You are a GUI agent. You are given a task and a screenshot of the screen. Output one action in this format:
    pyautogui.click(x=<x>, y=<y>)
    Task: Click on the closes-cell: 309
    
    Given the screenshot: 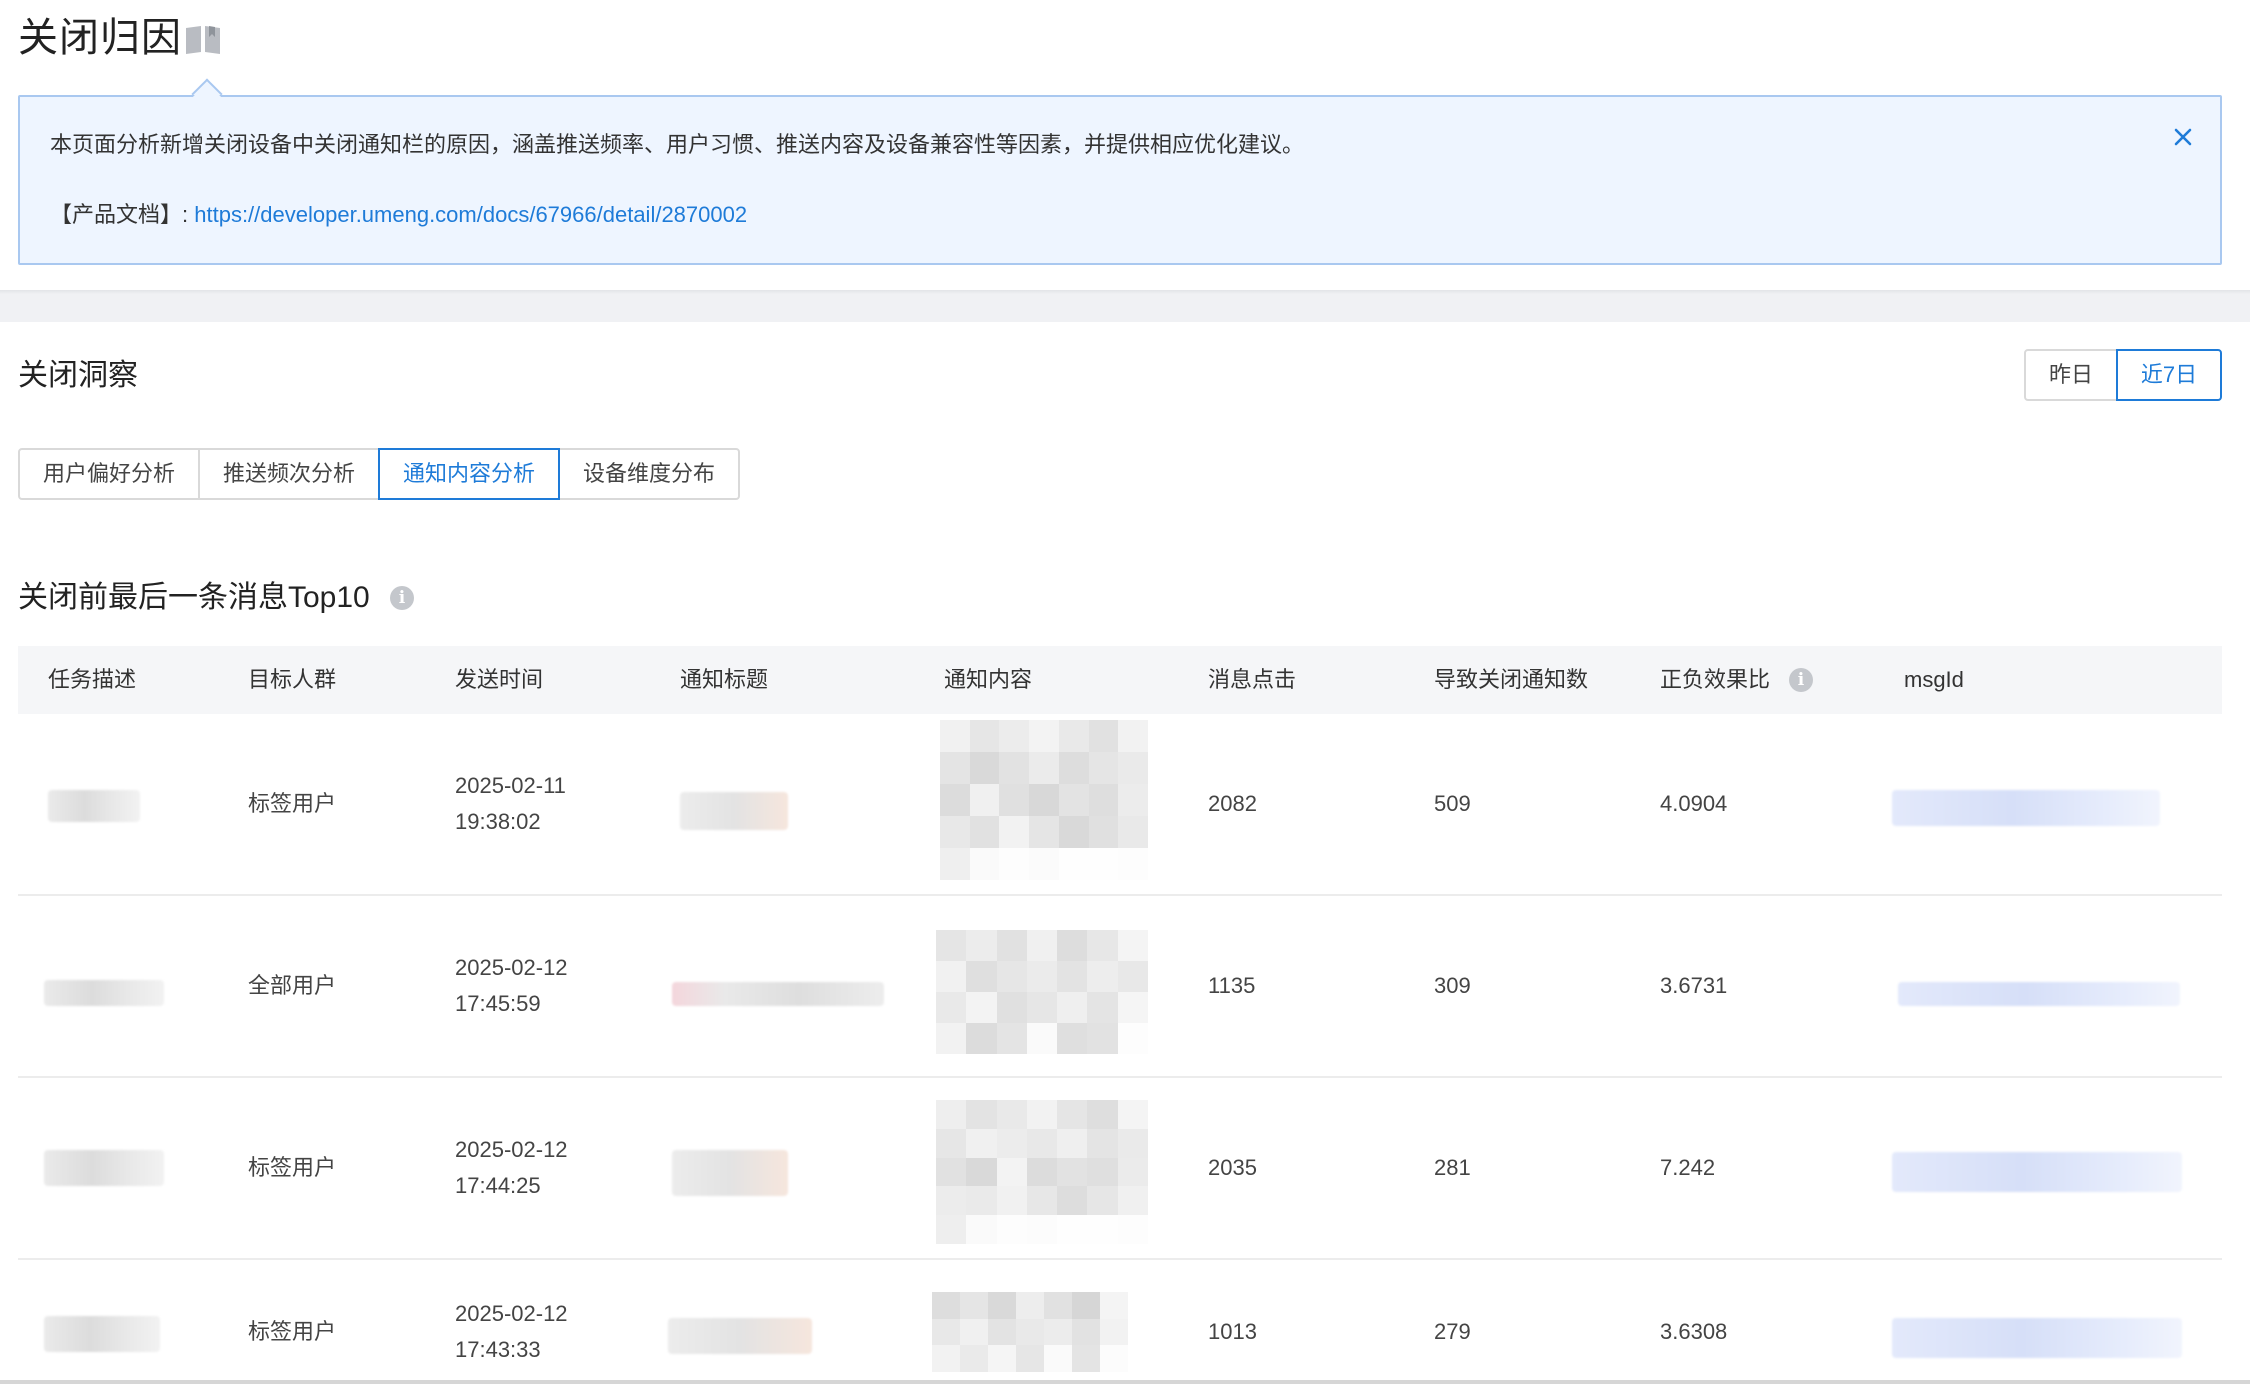 What is the action you would take?
    pyautogui.click(x=1452, y=985)
    